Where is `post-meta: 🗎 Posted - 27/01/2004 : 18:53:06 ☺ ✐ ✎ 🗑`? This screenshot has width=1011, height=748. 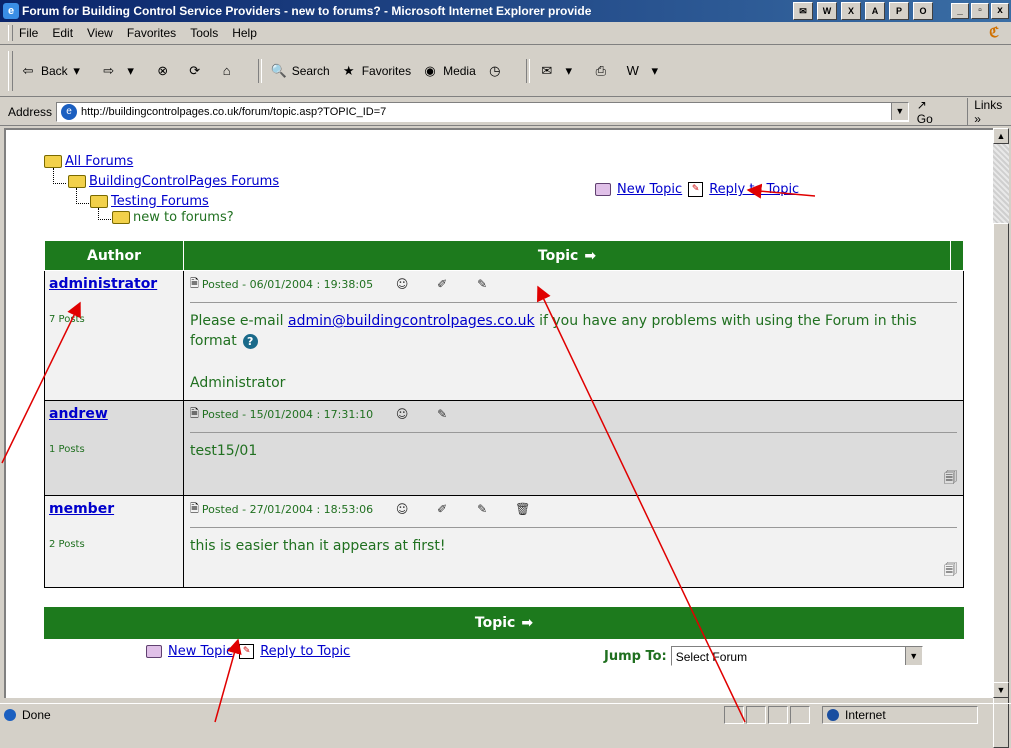
post-meta: 🗎 Posted - 27/01/2004 : 18:53:06 ☺ ✐ ✎ 🗑 is located at coordinates (573, 509).